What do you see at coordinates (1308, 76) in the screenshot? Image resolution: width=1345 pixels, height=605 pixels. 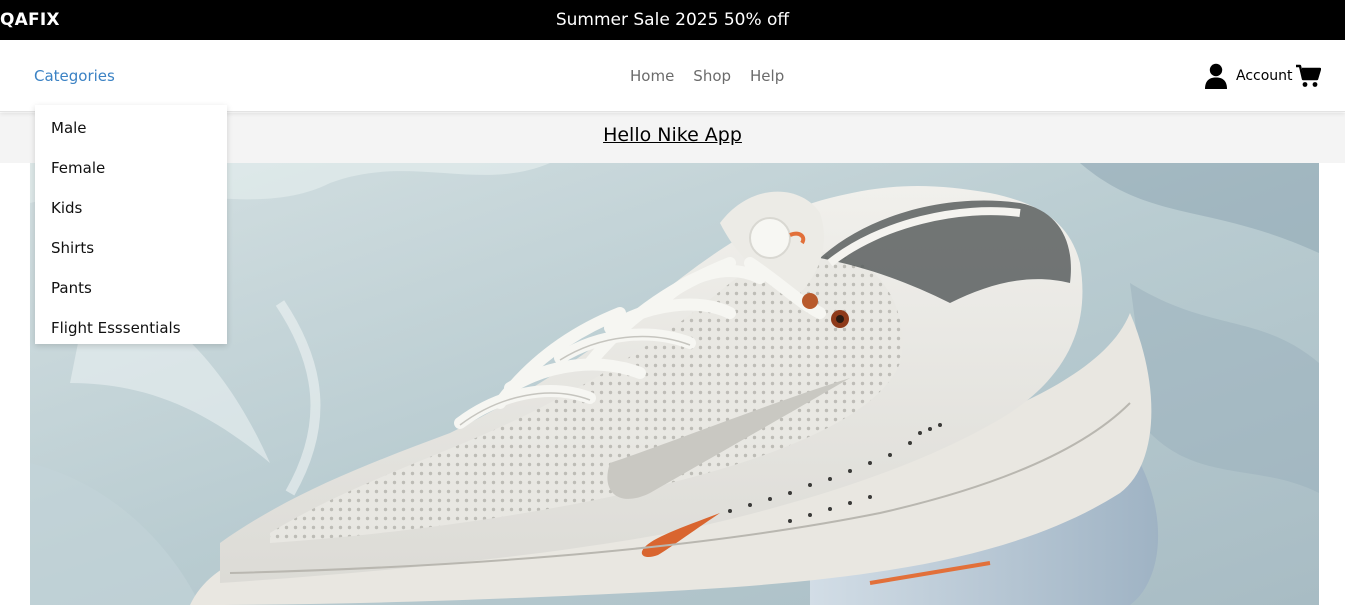 I see `shopping-cart-icon` at bounding box center [1308, 76].